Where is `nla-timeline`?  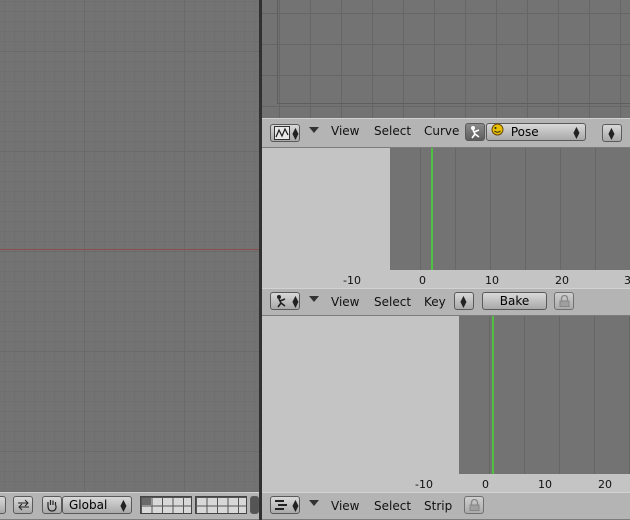
nla-timeline is located at coordinates (544, 395).